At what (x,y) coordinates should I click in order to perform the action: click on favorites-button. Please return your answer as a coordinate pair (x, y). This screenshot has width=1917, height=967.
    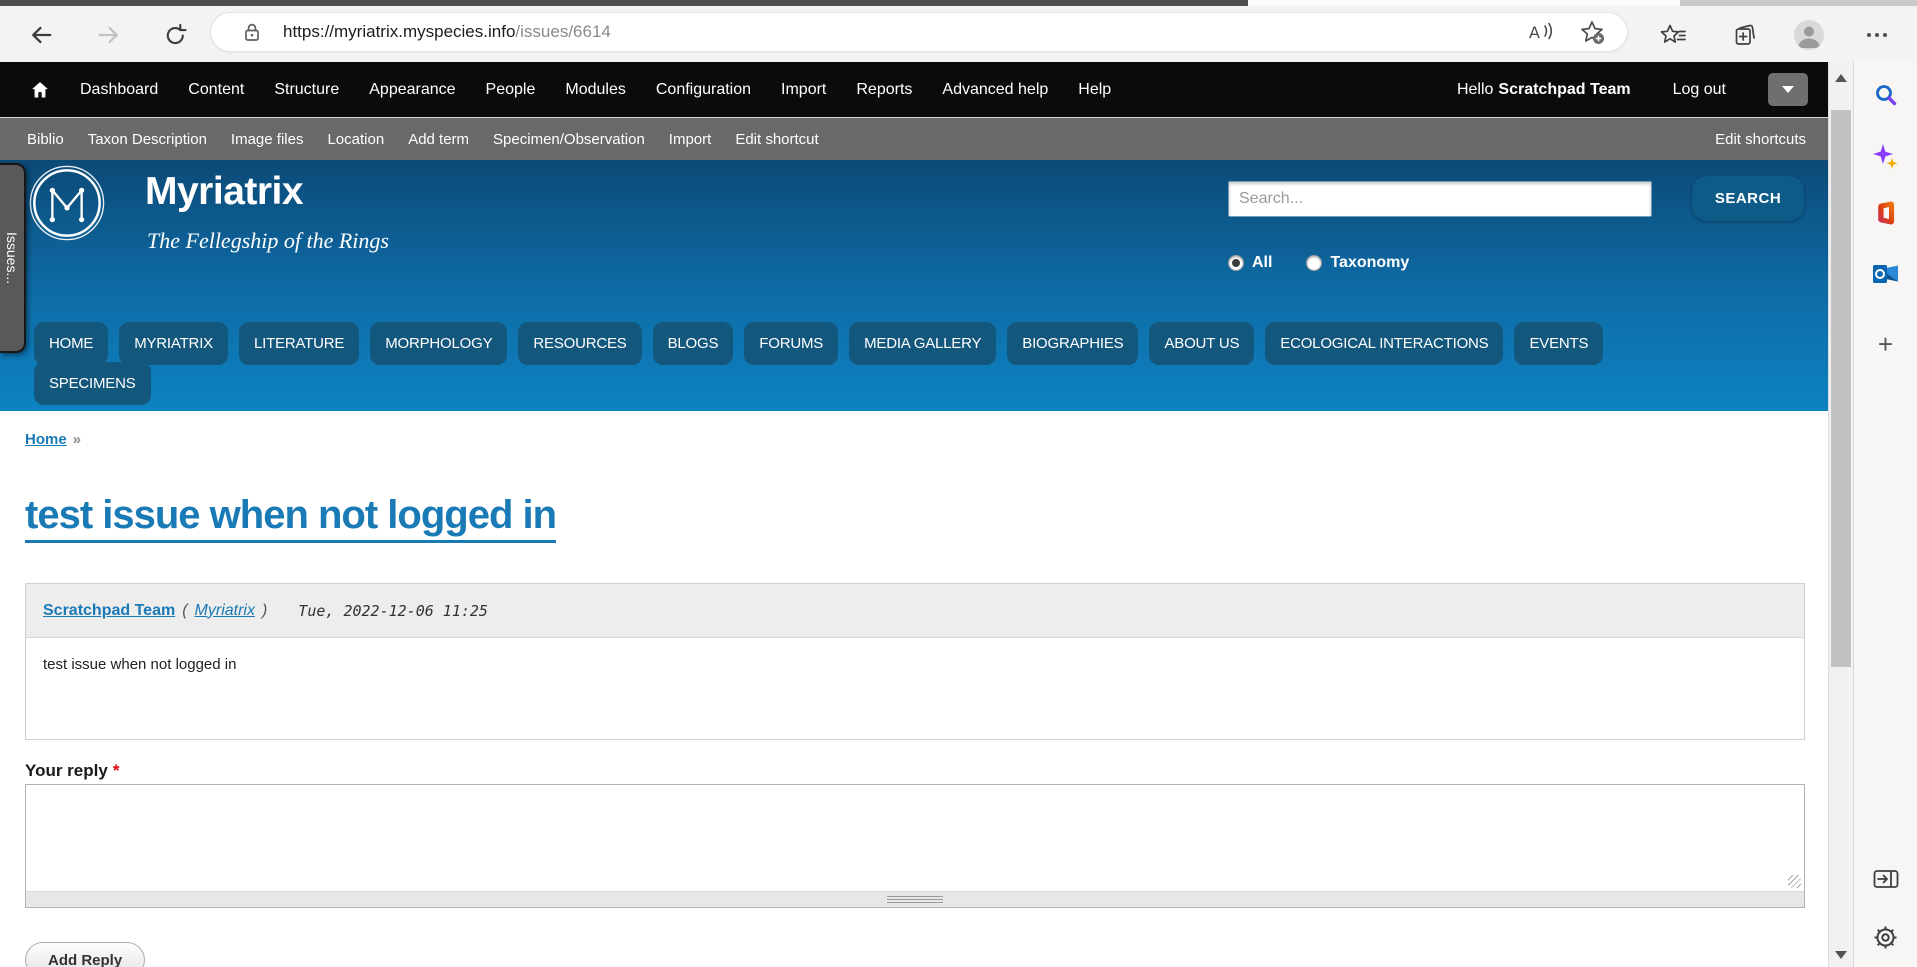
    Looking at the image, I should click on (1673, 35).